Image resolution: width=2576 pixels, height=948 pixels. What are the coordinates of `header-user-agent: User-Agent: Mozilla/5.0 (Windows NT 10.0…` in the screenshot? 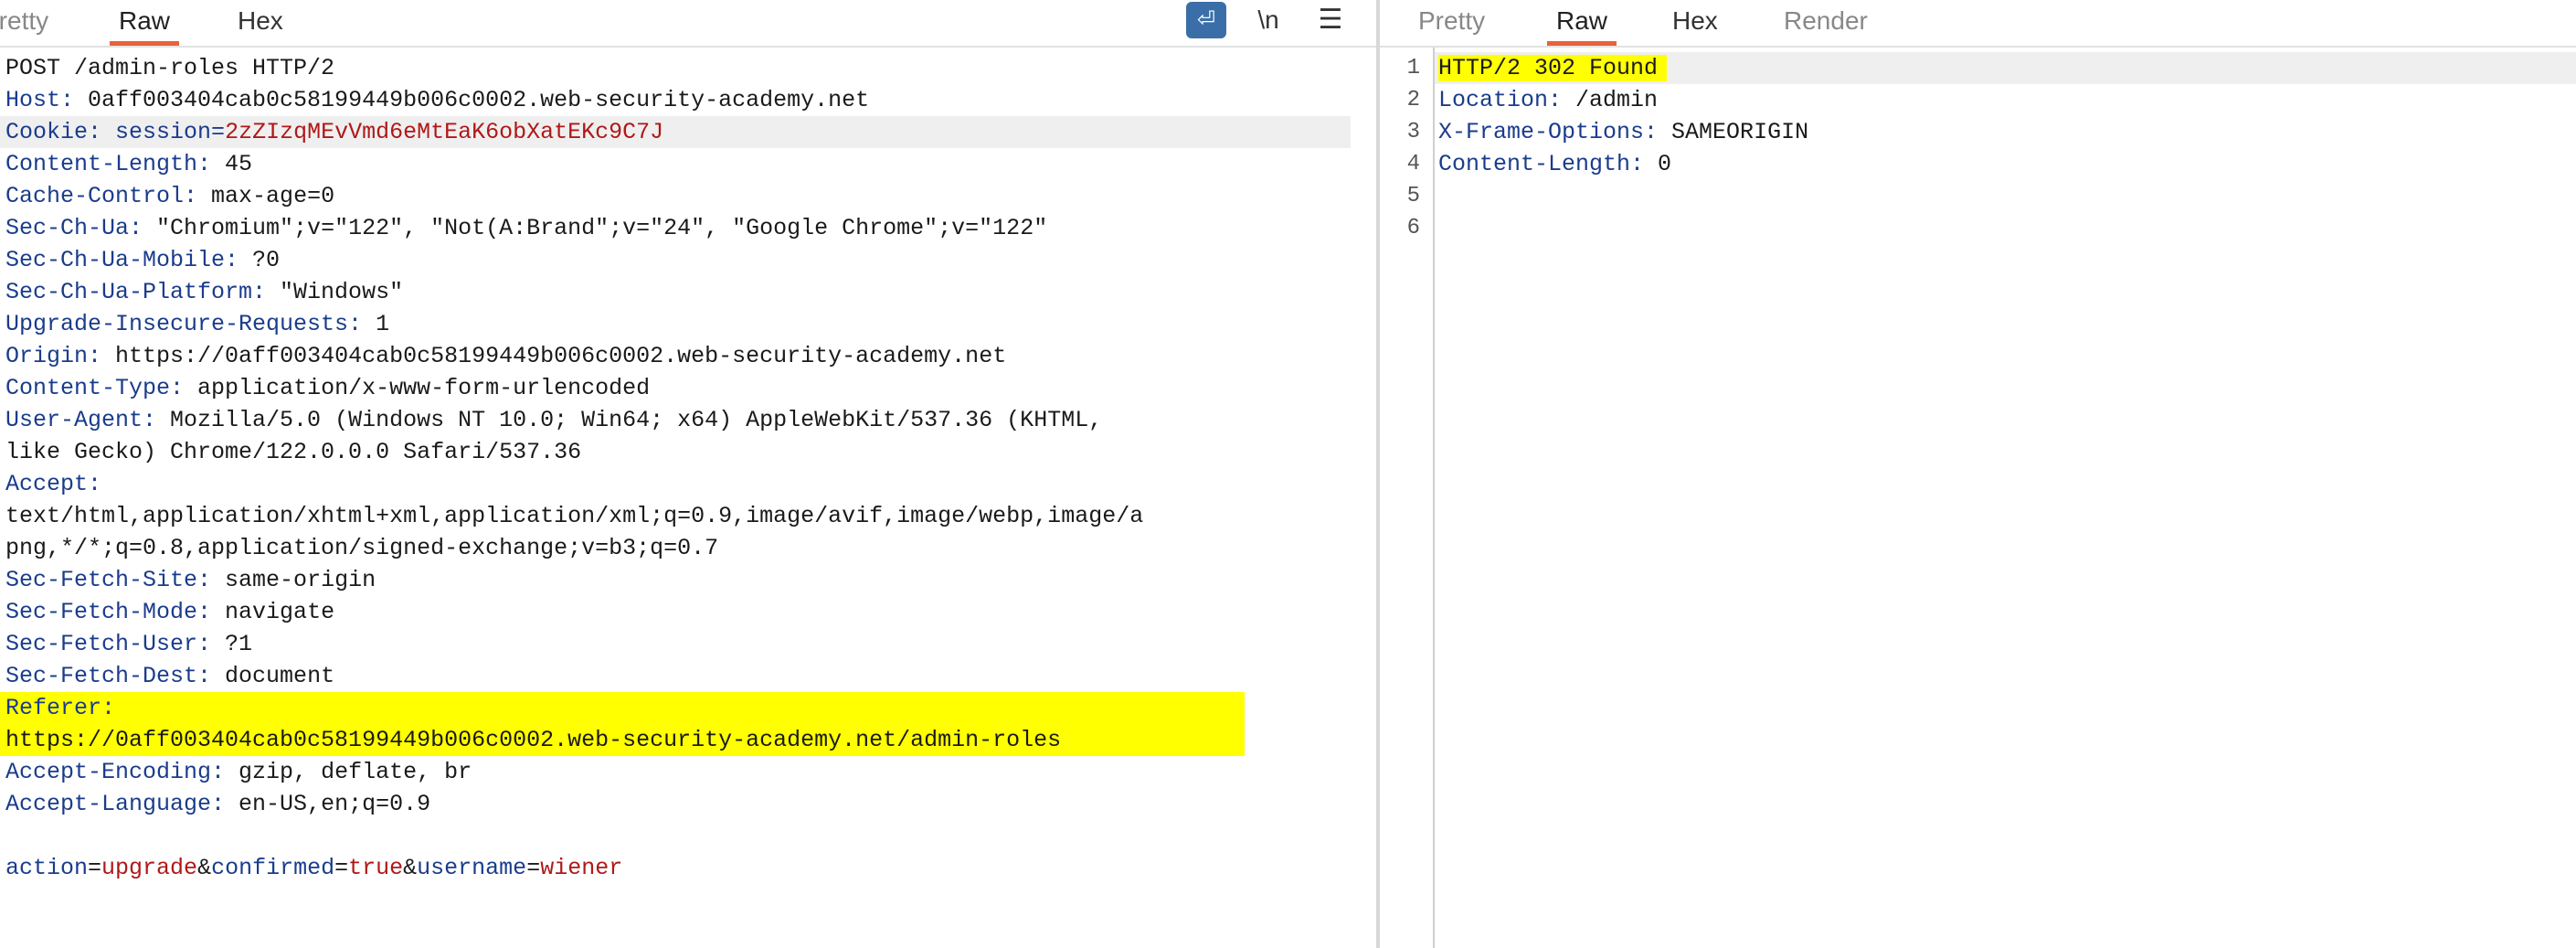 It's located at (554, 420).